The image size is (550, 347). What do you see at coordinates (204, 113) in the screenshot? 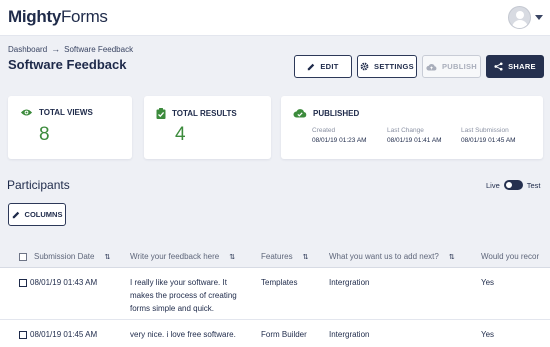
I see `total-results-label: TOTAL RESULTS` at bounding box center [204, 113].